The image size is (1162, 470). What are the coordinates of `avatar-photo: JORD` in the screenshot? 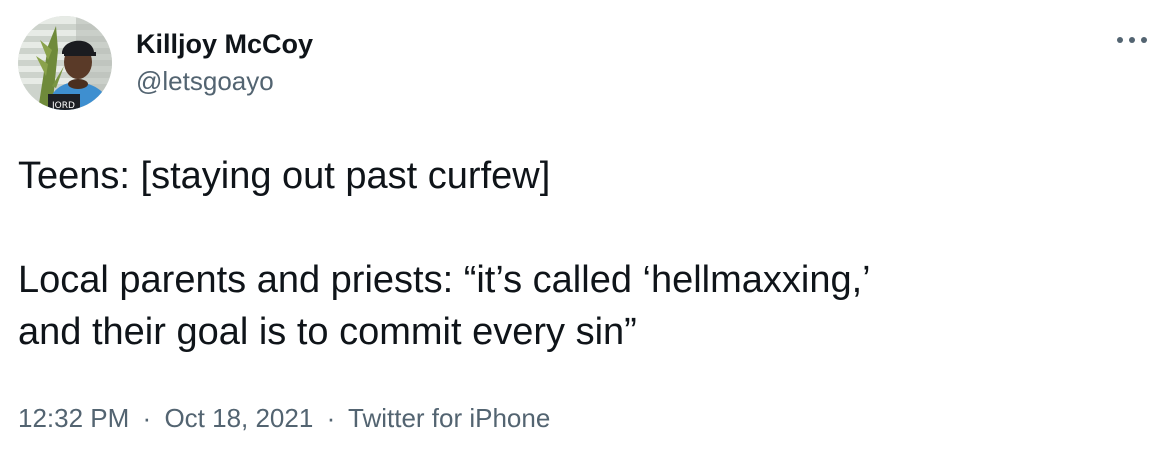 It's located at (65, 63).